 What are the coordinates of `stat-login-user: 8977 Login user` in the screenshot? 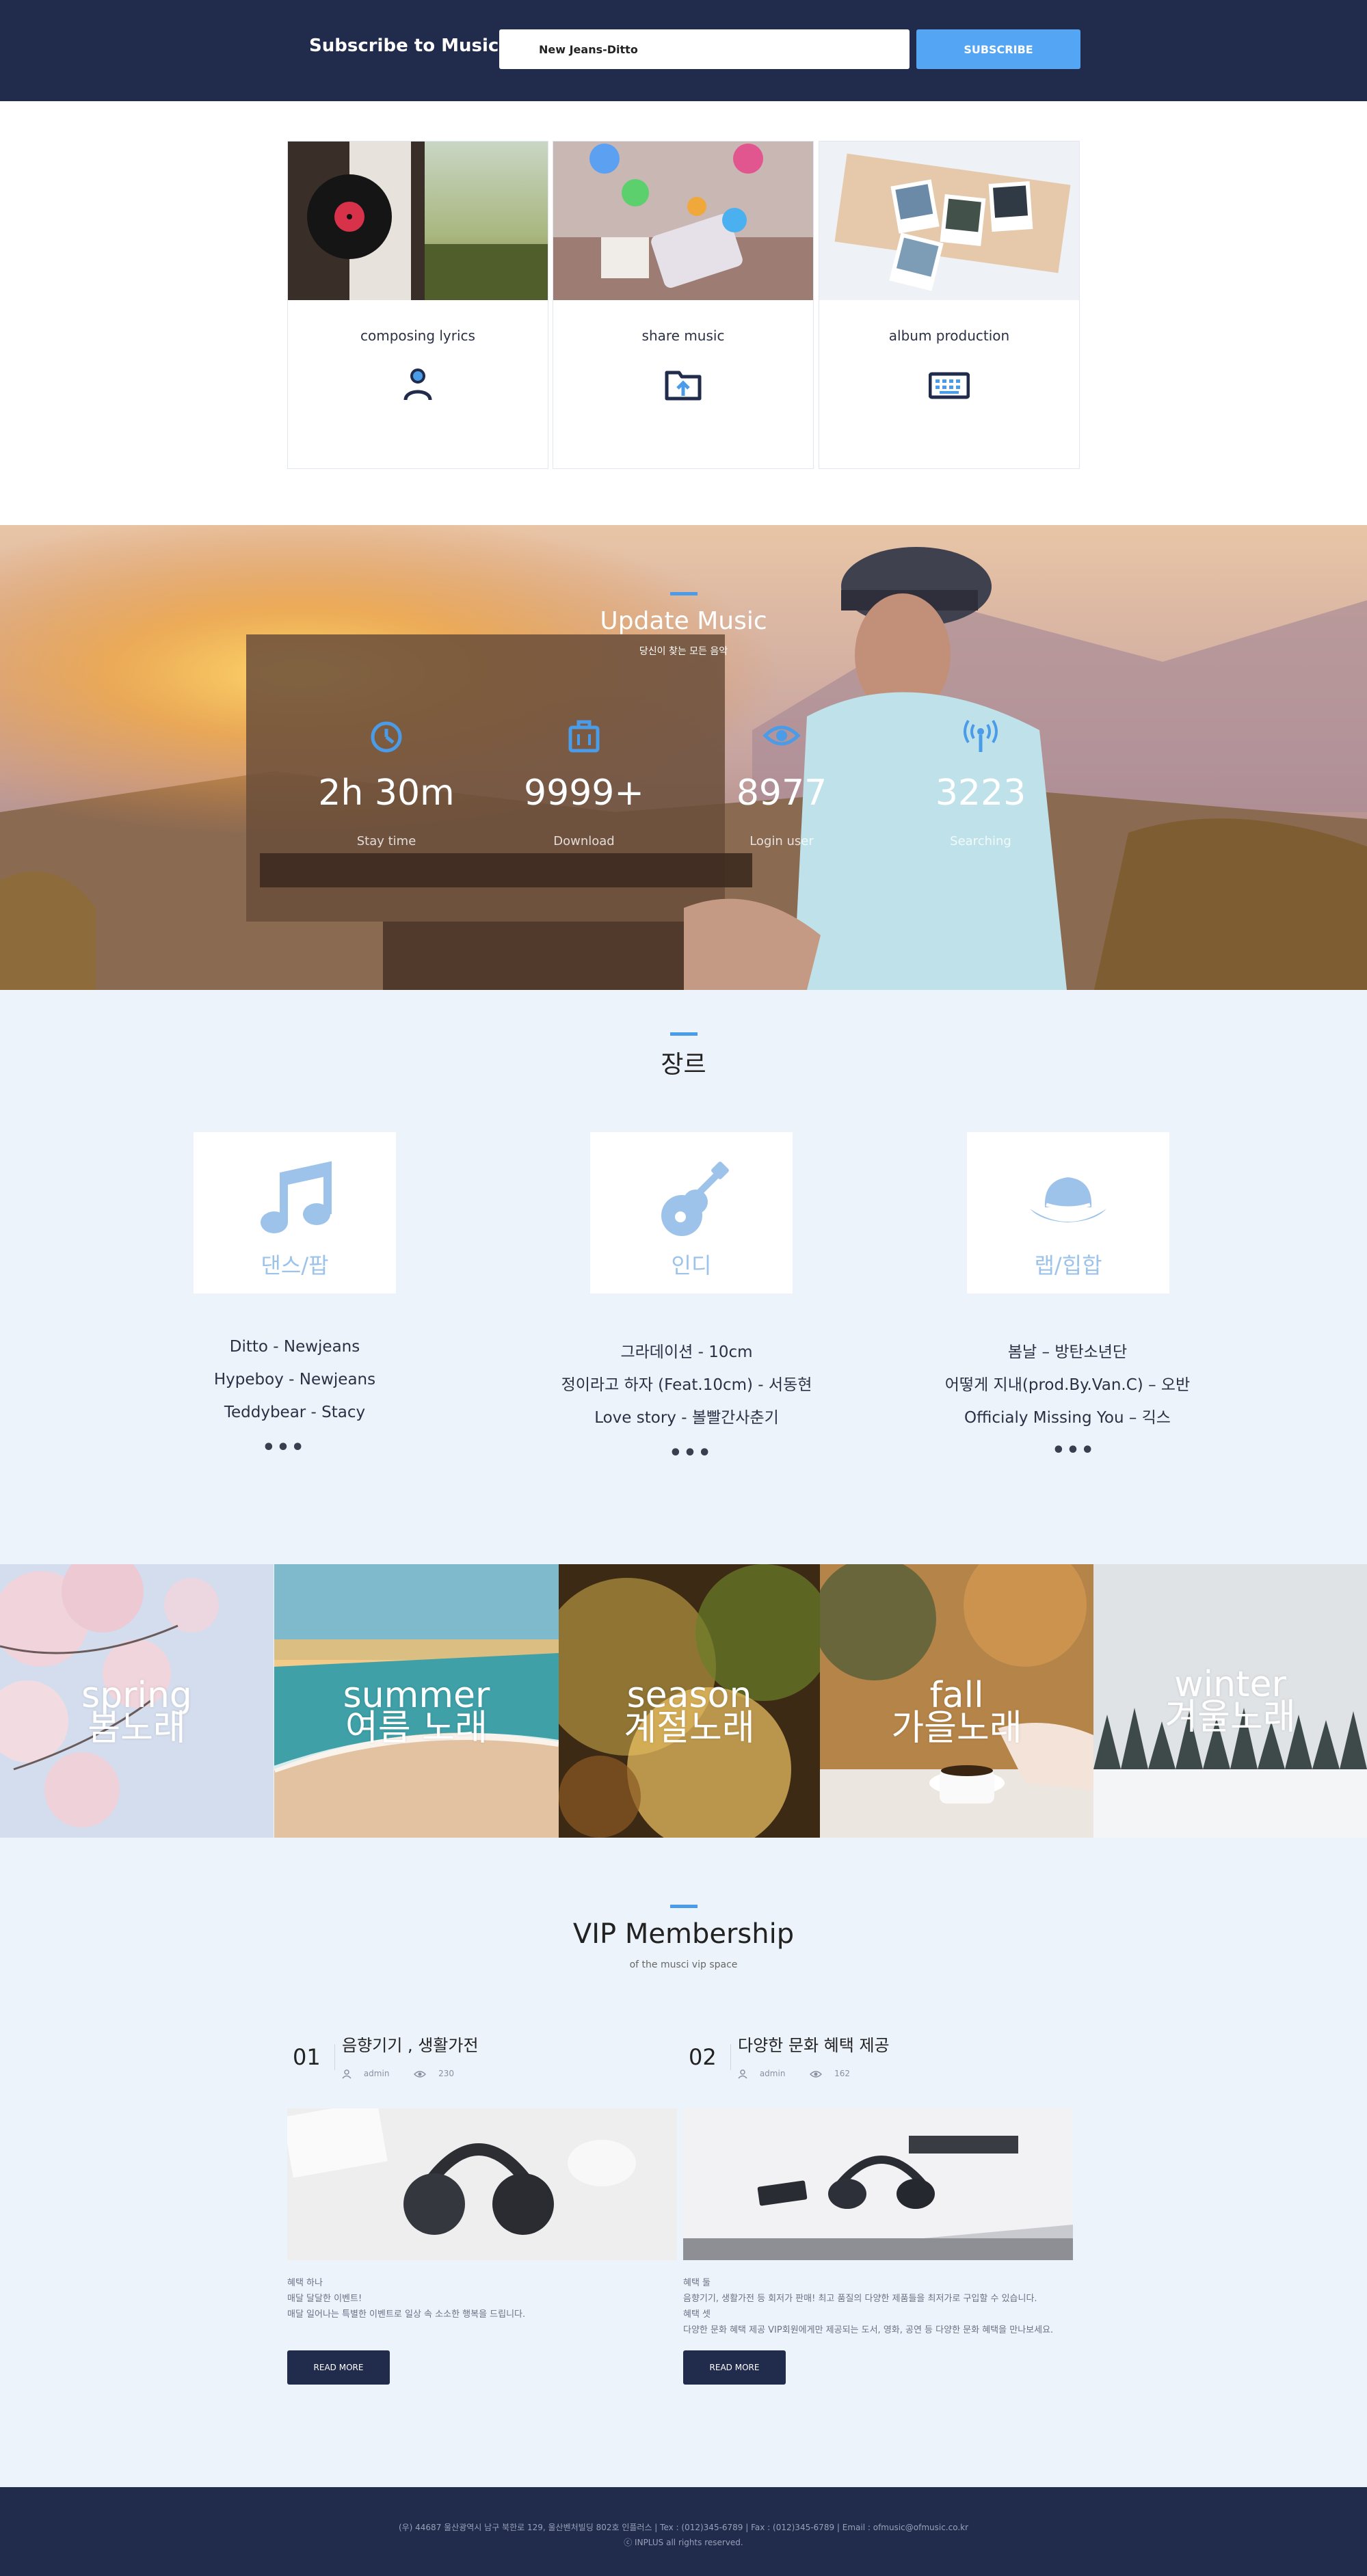 It's located at (781, 782).